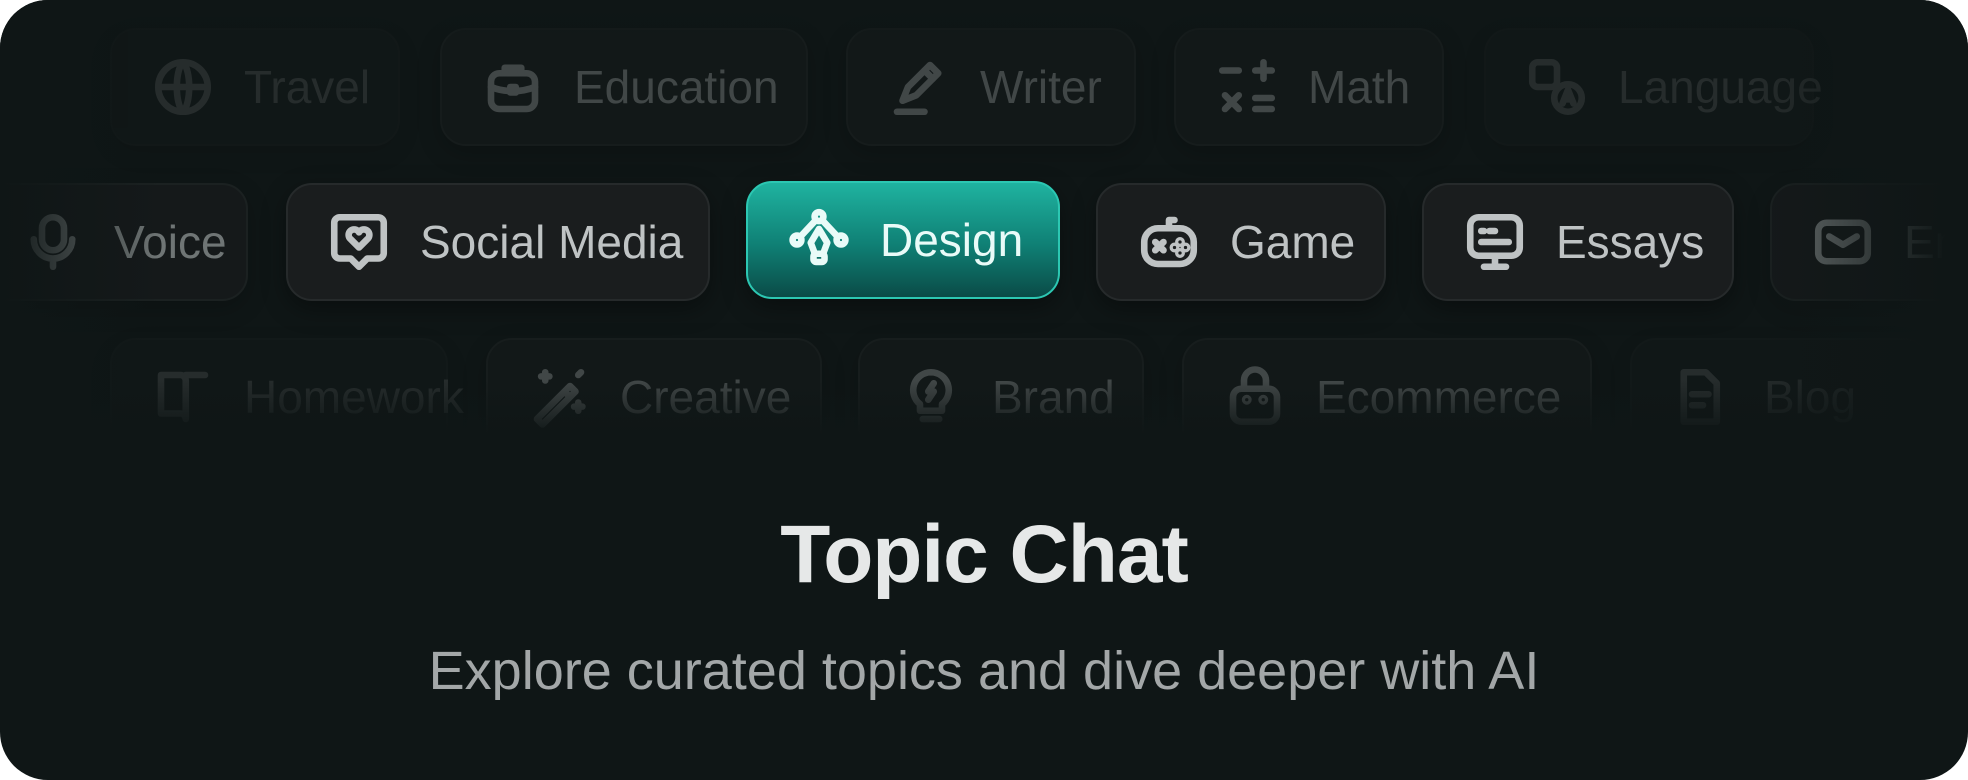 The height and width of the screenshot is (780, 1968). Describe the element at coordinates (183, 397) in the screenshot. I see `book-icon` at that location.